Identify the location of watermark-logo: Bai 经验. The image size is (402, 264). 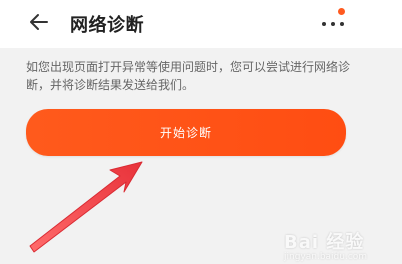
(324, 242).